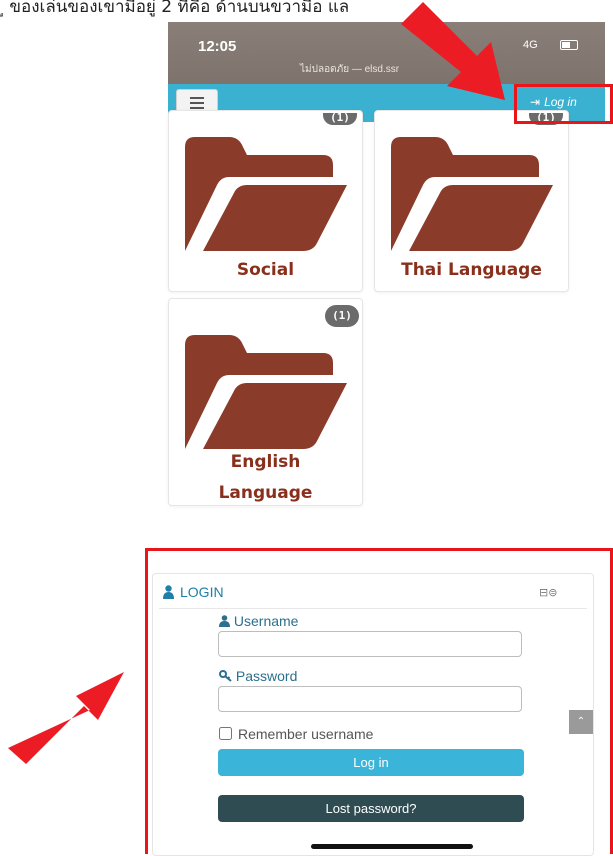 The width and height of the screenshot is (613, 856). Describe the element at coordinates (563, 104) in the screenshot. I see `highlight-box-login-link` at that location.